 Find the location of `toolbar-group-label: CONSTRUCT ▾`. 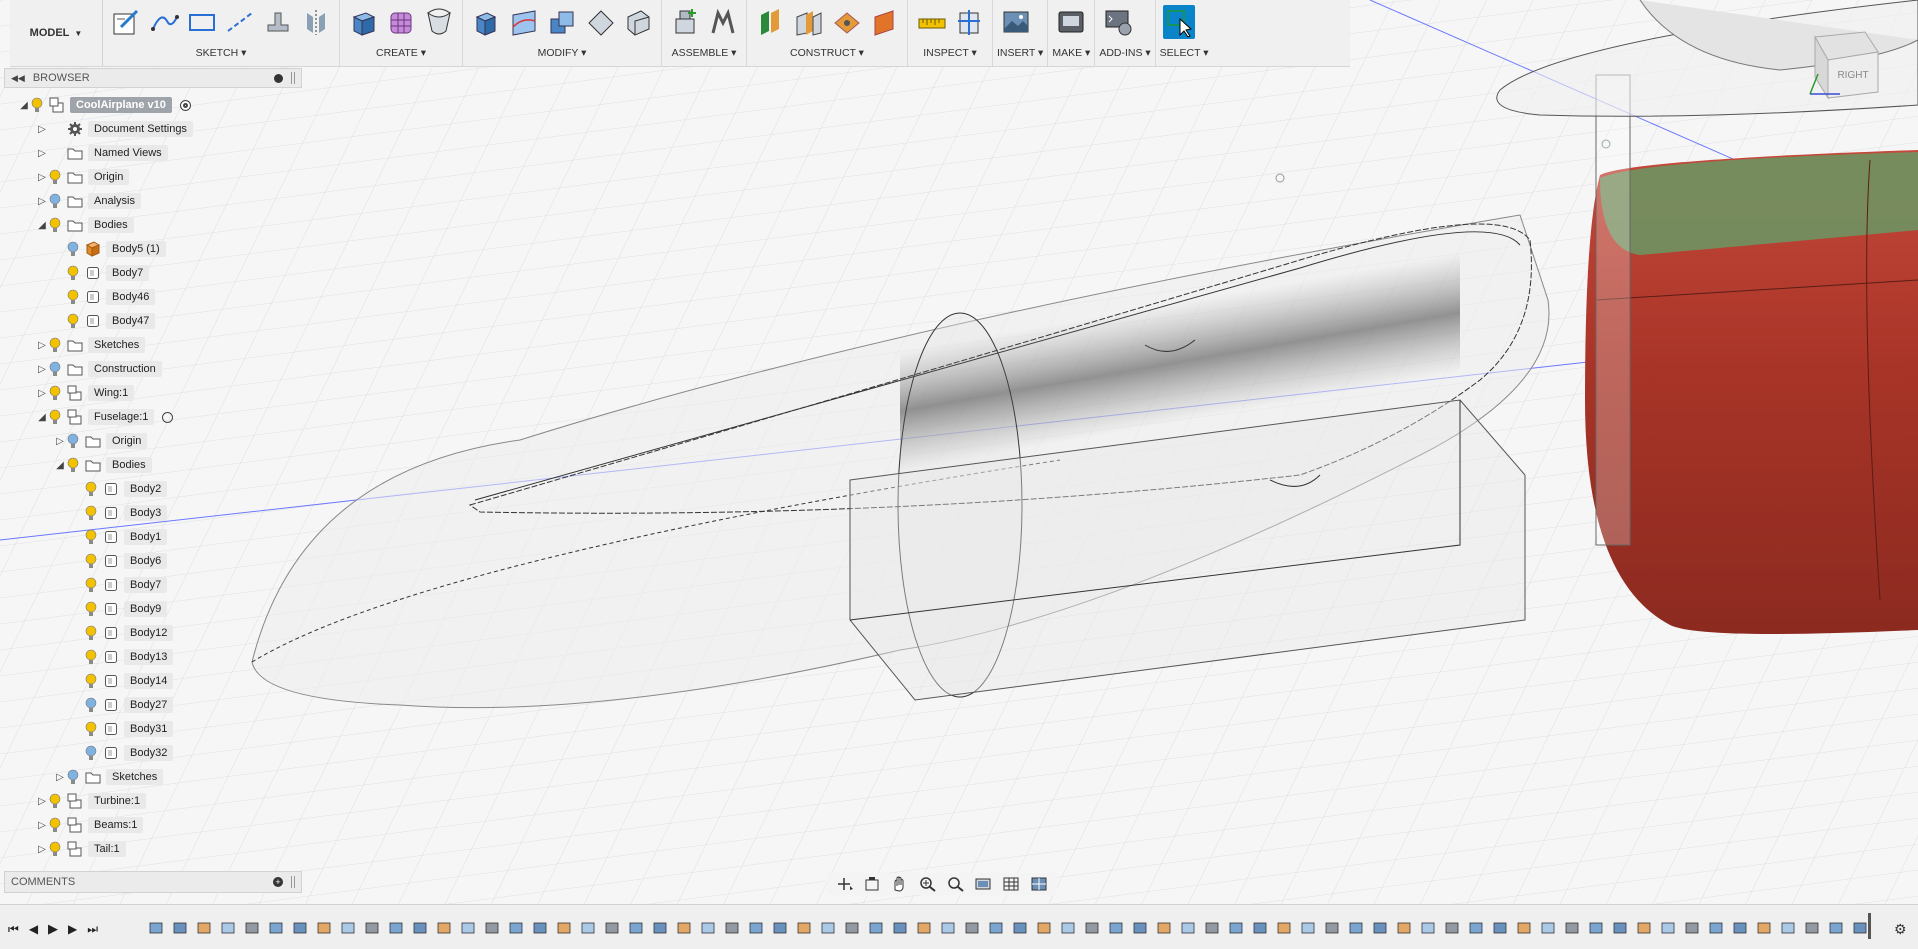

toolbar-group-label: CONSTRUCT ▾ is located at coordinates (827, 53).